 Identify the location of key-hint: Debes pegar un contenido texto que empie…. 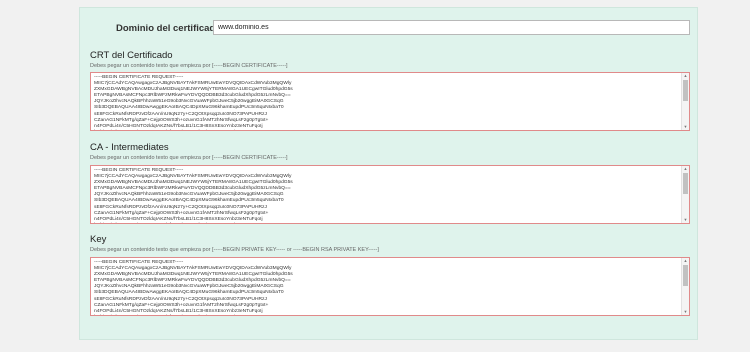
(234, 250).